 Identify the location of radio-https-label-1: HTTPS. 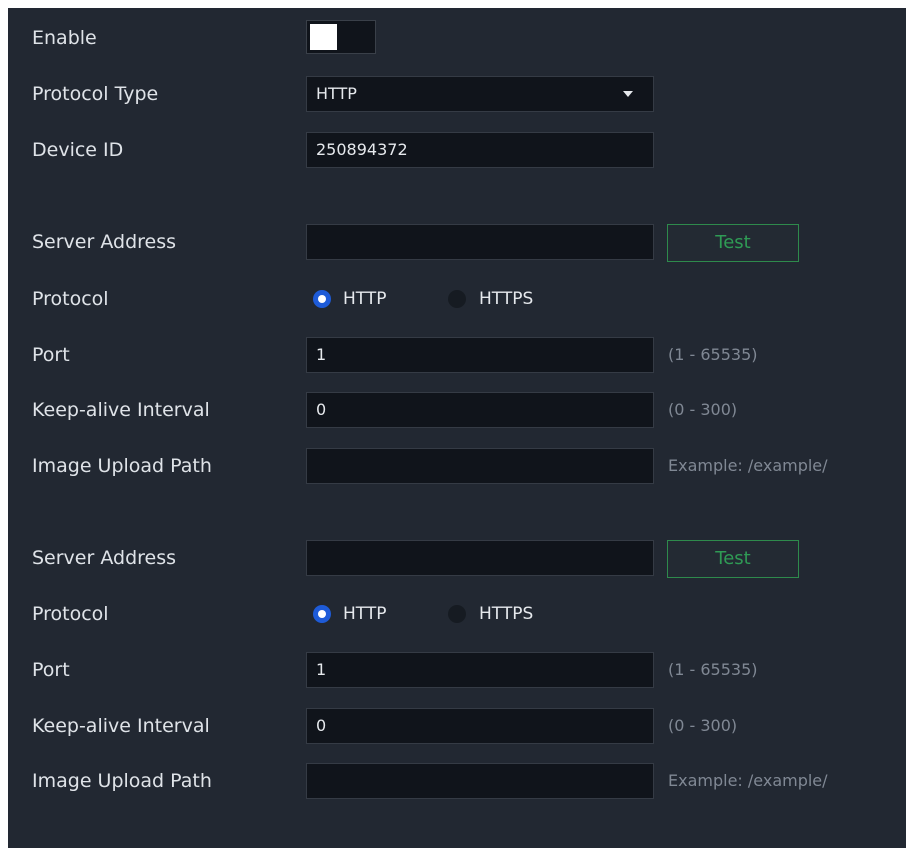
(506, 299).